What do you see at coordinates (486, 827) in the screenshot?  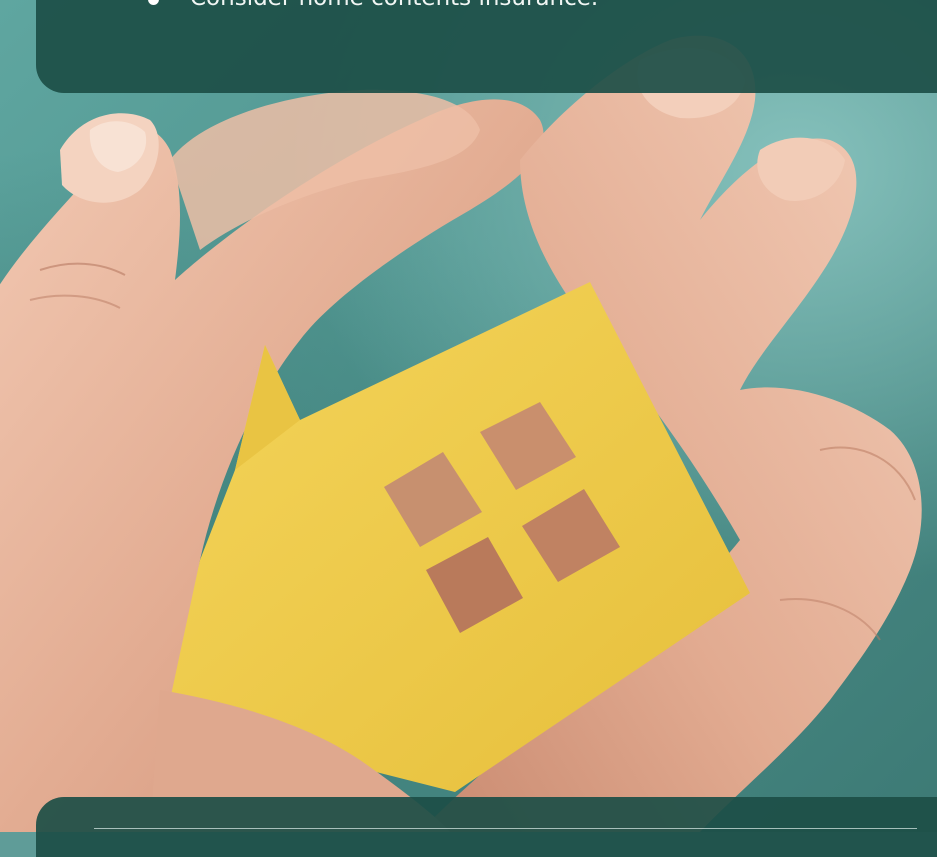 I see `info-panel-bottom` at bounding box center [486, 827].